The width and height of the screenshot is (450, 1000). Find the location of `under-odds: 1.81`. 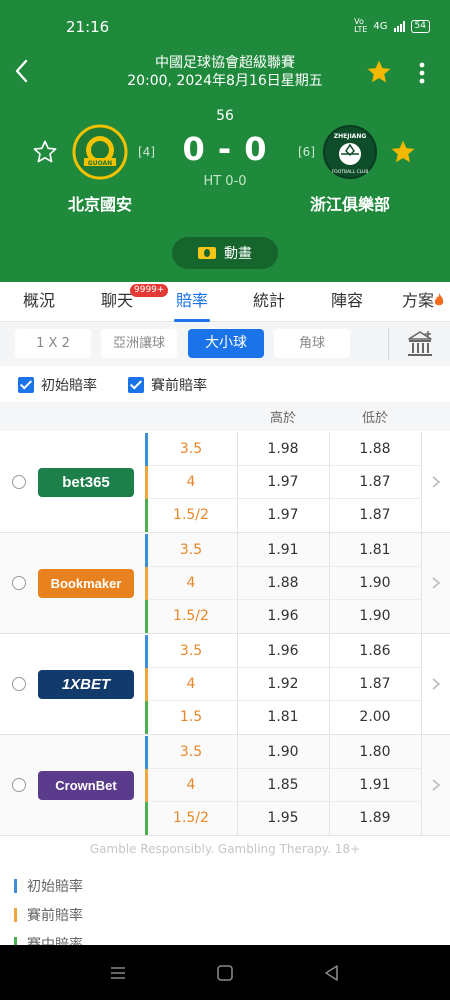

under-odds: 1.81 is located at coordinates (375, 550).